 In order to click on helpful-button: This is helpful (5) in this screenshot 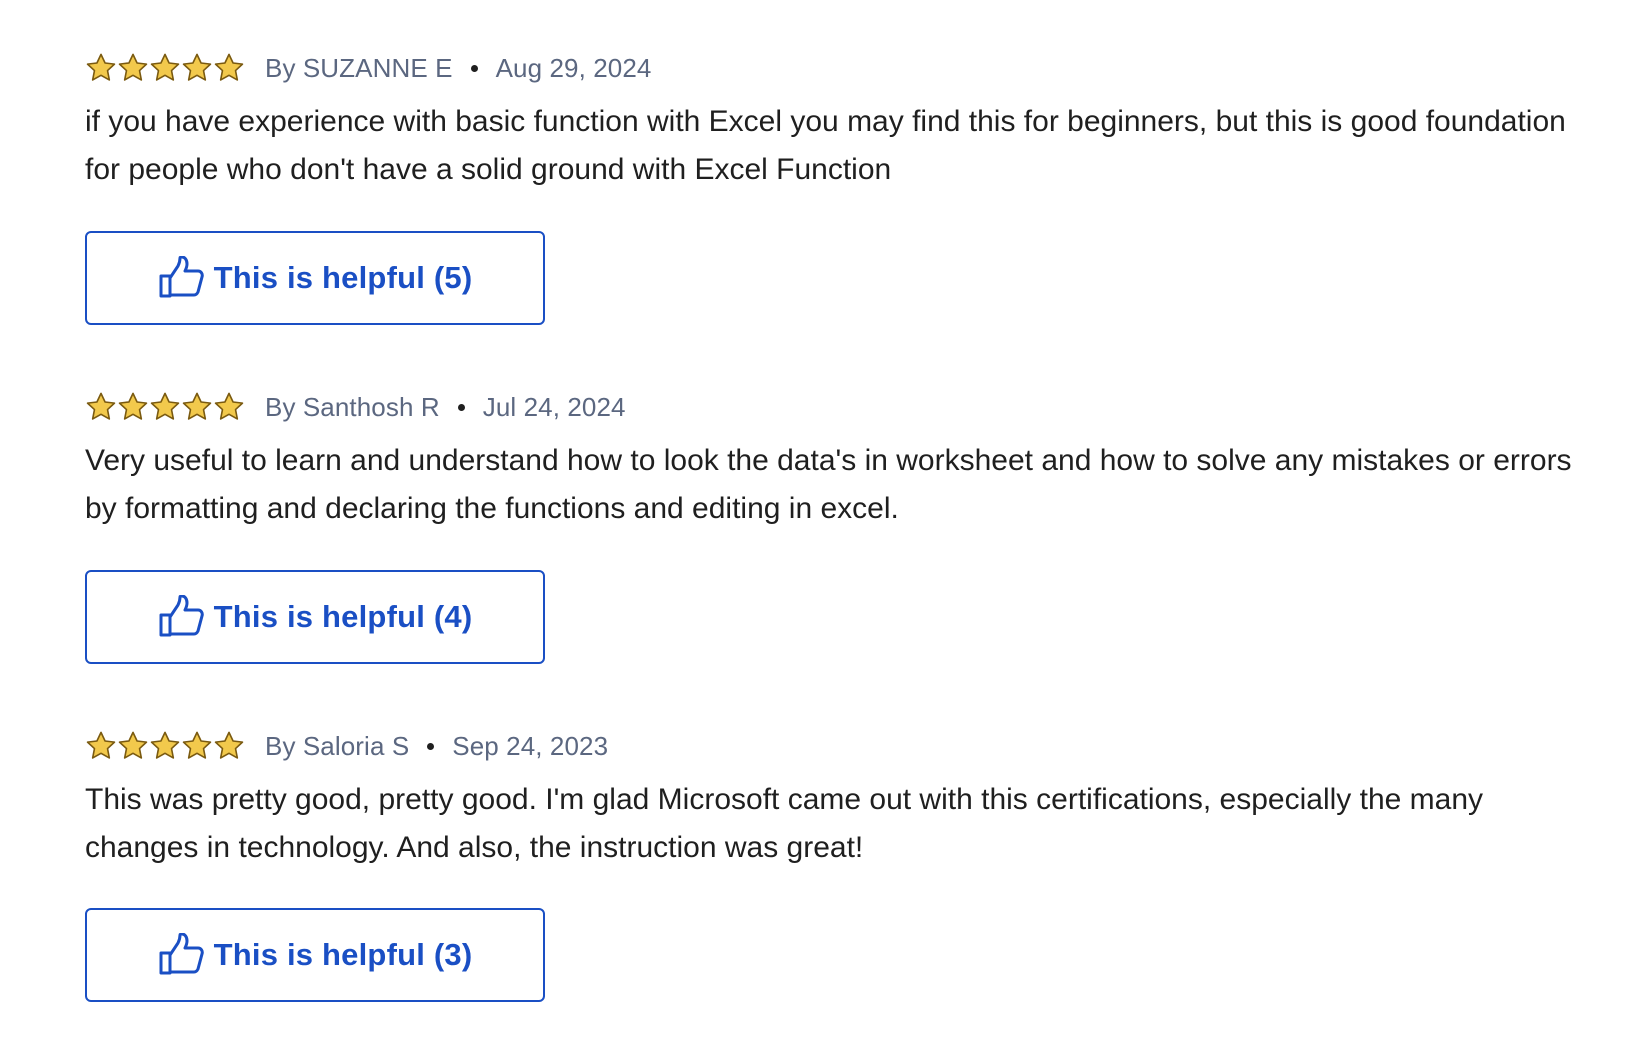, I will do `click(315, 278)`.